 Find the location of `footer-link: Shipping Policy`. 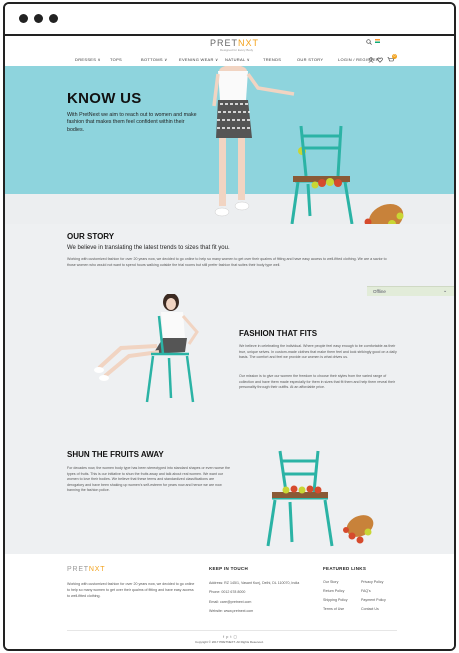

footer-link: Shipping Policy is located at coordinates (335, 601).